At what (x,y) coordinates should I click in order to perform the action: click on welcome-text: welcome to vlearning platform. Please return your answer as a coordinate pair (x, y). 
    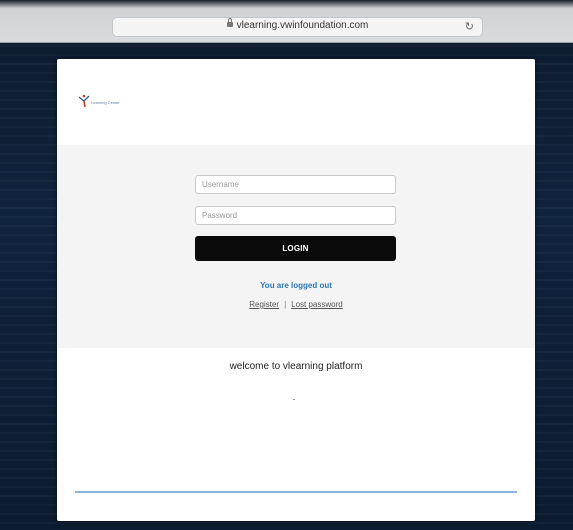
    Looking at the image, I should click on (296, 366).